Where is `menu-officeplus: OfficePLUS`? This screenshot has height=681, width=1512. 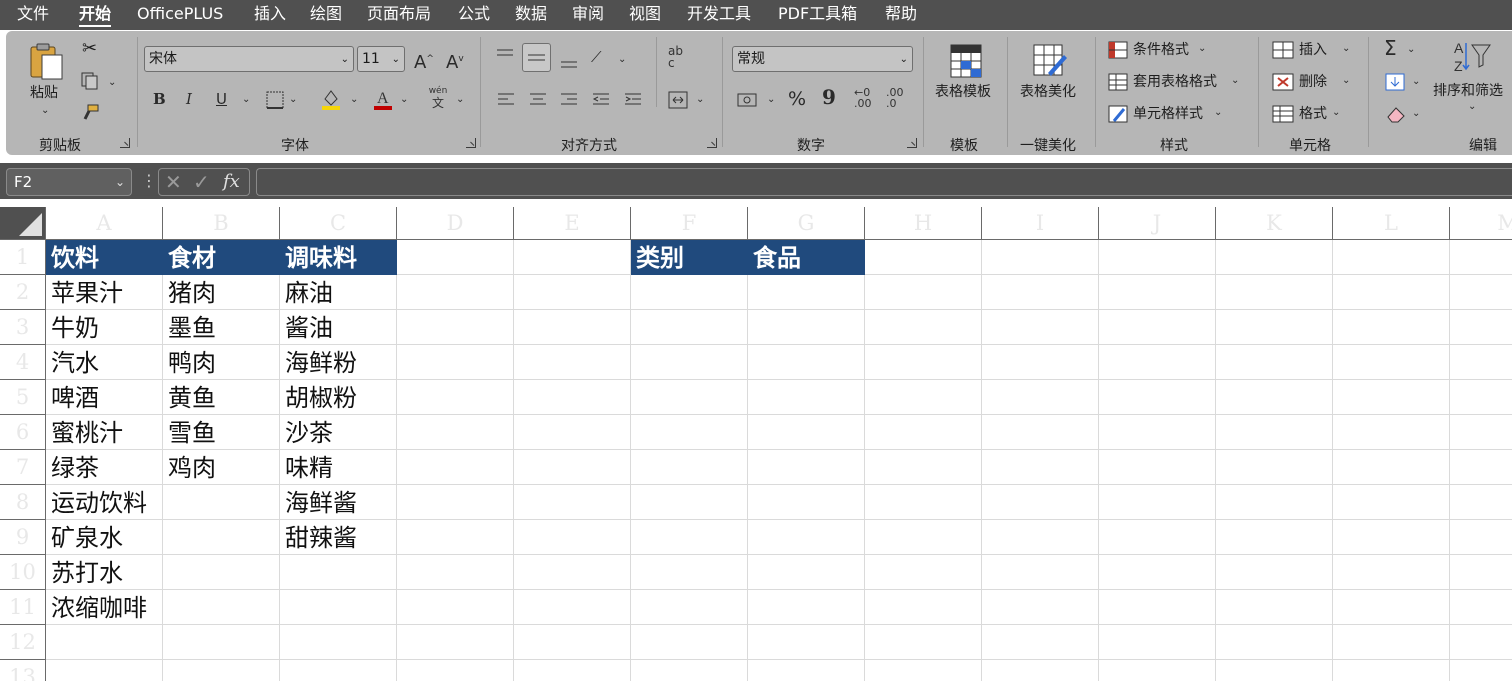 menu-officeplus: OfficePLUS is located at coordinates (180, 14).